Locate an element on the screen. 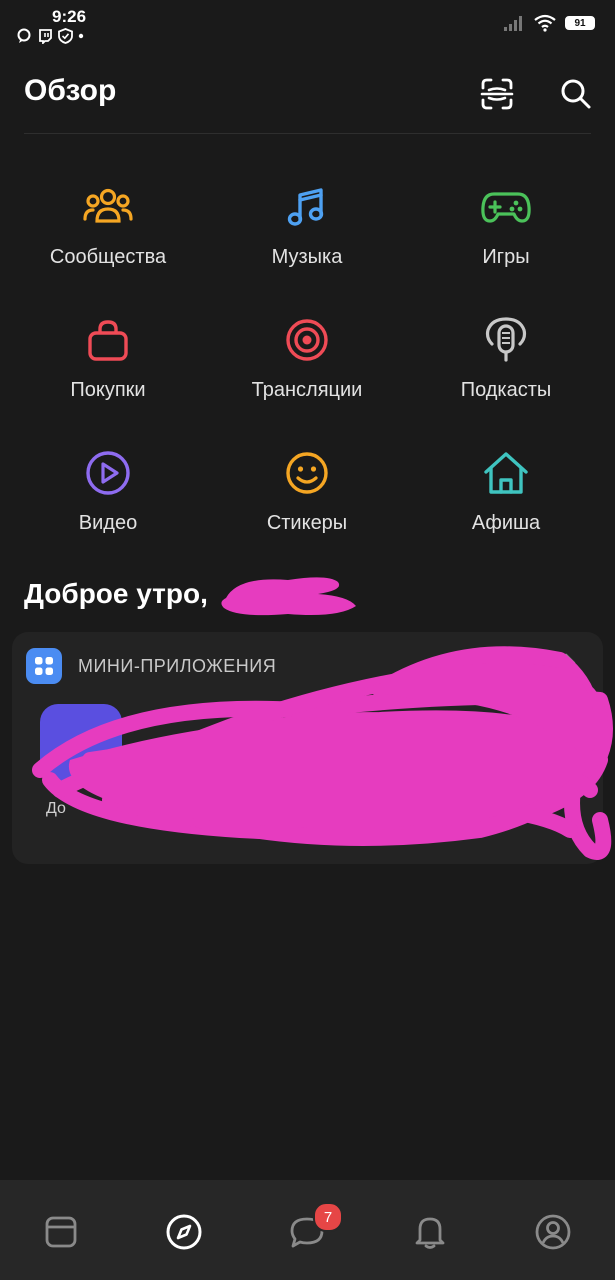 This screenshot has height=1280, width=615. battery-indicator: 91 is located at coordinates (580, 23).